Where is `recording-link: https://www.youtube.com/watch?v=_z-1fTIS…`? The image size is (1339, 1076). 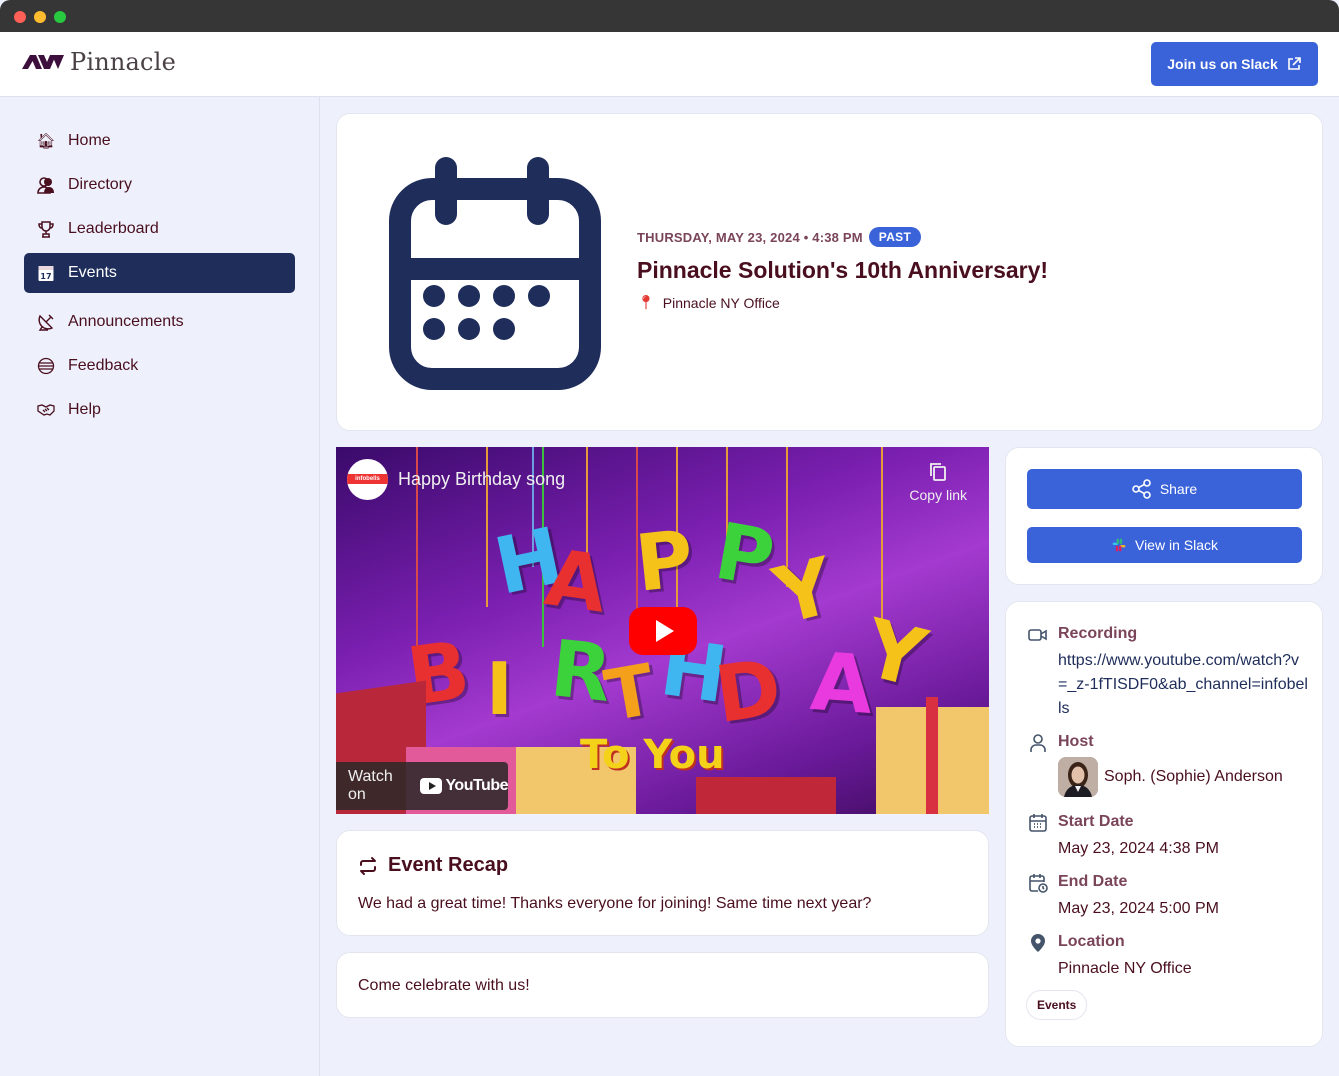
recording-link: https://www.youtube.com/watch?v=_z-1fTIS… is located at coordinates (1183, 685).